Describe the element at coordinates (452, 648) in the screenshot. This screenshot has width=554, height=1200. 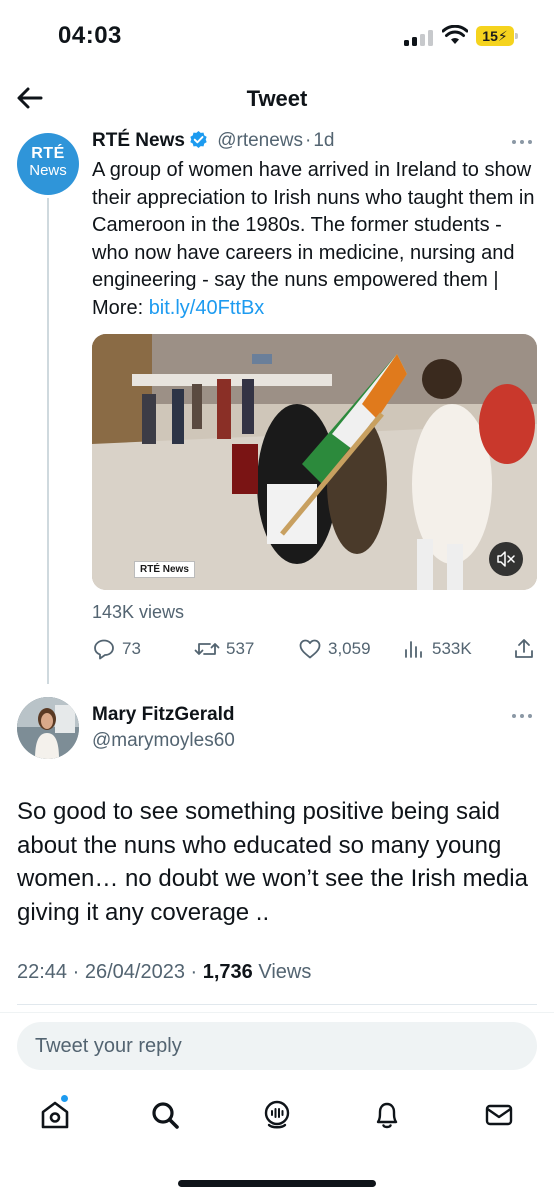
I see `analytics-count: 533K` at that location.